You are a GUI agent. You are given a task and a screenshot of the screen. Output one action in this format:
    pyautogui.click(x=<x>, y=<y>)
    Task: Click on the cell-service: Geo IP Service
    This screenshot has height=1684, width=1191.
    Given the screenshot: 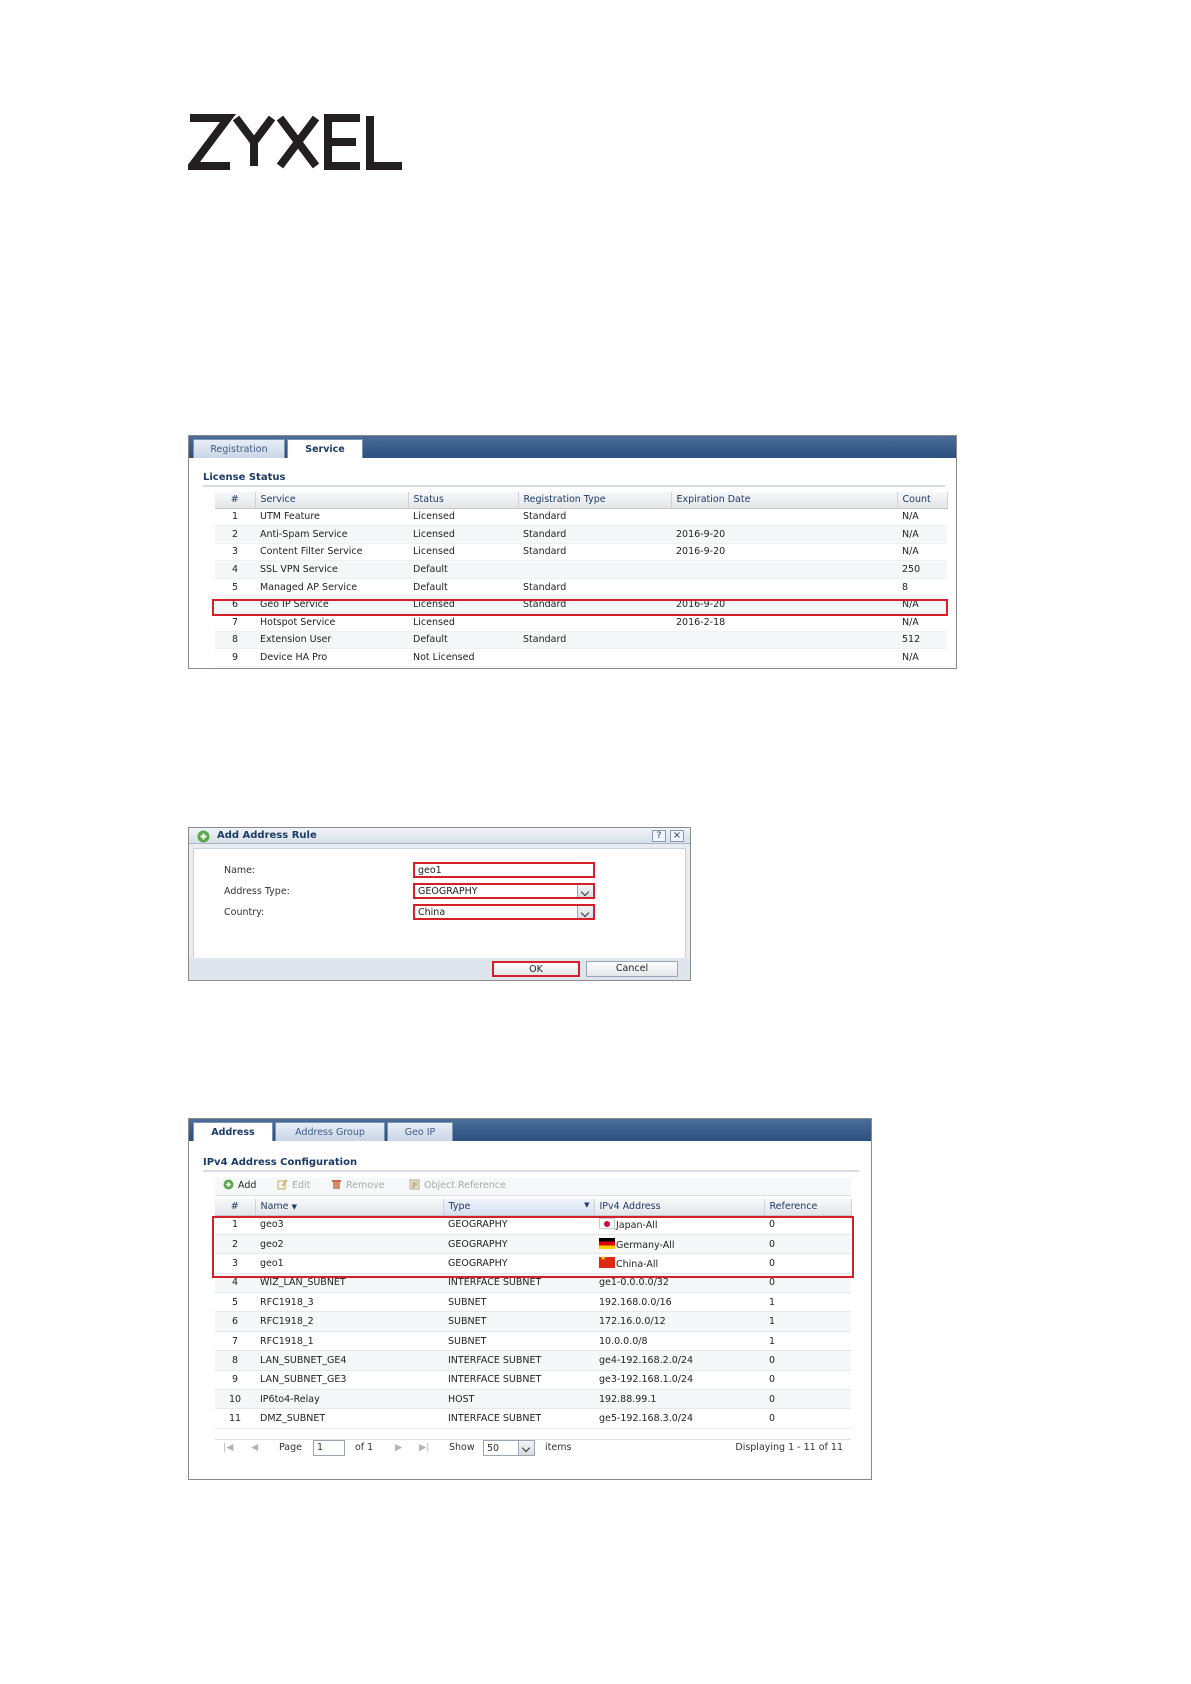 What is the action you would take?
    pyautogui.click(x=331, y=605)
    